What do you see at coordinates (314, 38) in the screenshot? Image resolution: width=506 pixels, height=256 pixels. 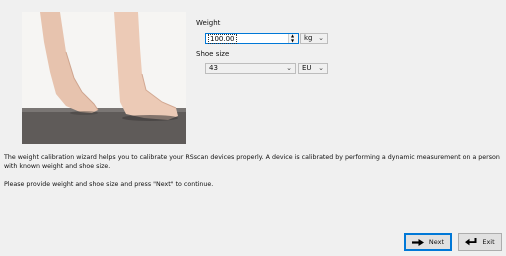 I see `weight-unit-select: kg ⌄` at bounding box center [314, 38].